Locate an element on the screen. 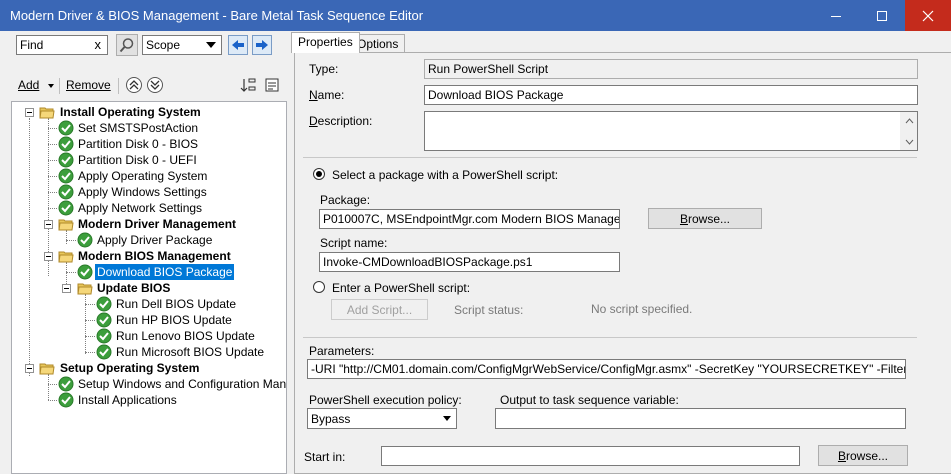 This screenshot has width=951, height=474. tab-properties: Properties is located at coordinates (325, 42).